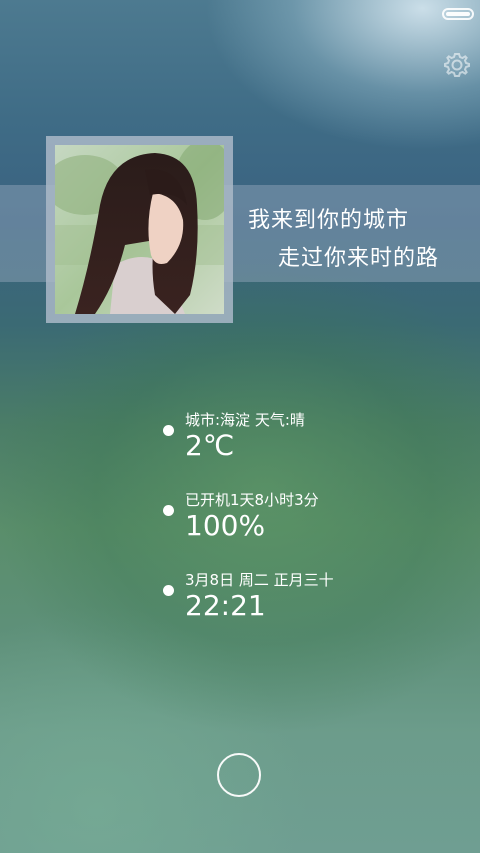  I want to click on weather-label: 城市:海淀 天气:晴, so click(245, 420).